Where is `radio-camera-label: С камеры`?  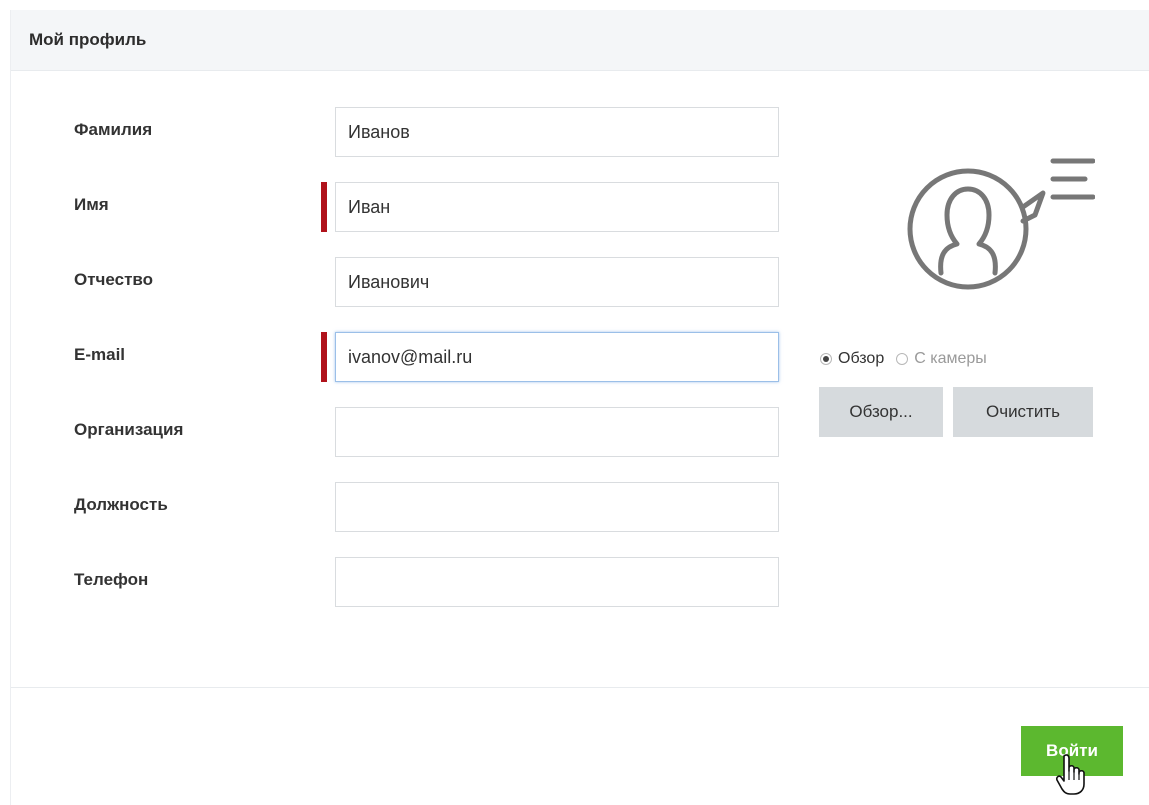 radio-camera-label: С камеры is located at coordinates (950, 359).